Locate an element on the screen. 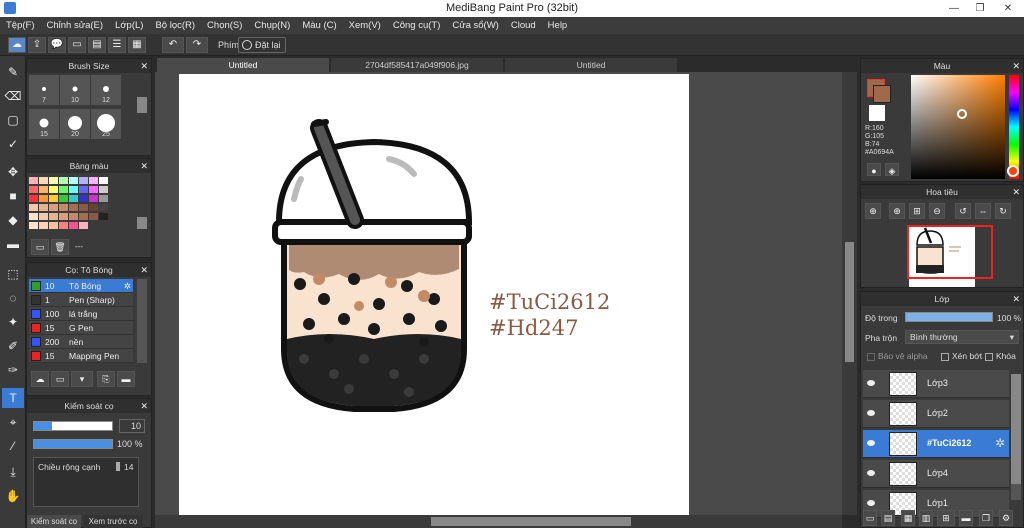 The image size is (1024, 528). transparent-swatch is located at coordinates (877, 113).